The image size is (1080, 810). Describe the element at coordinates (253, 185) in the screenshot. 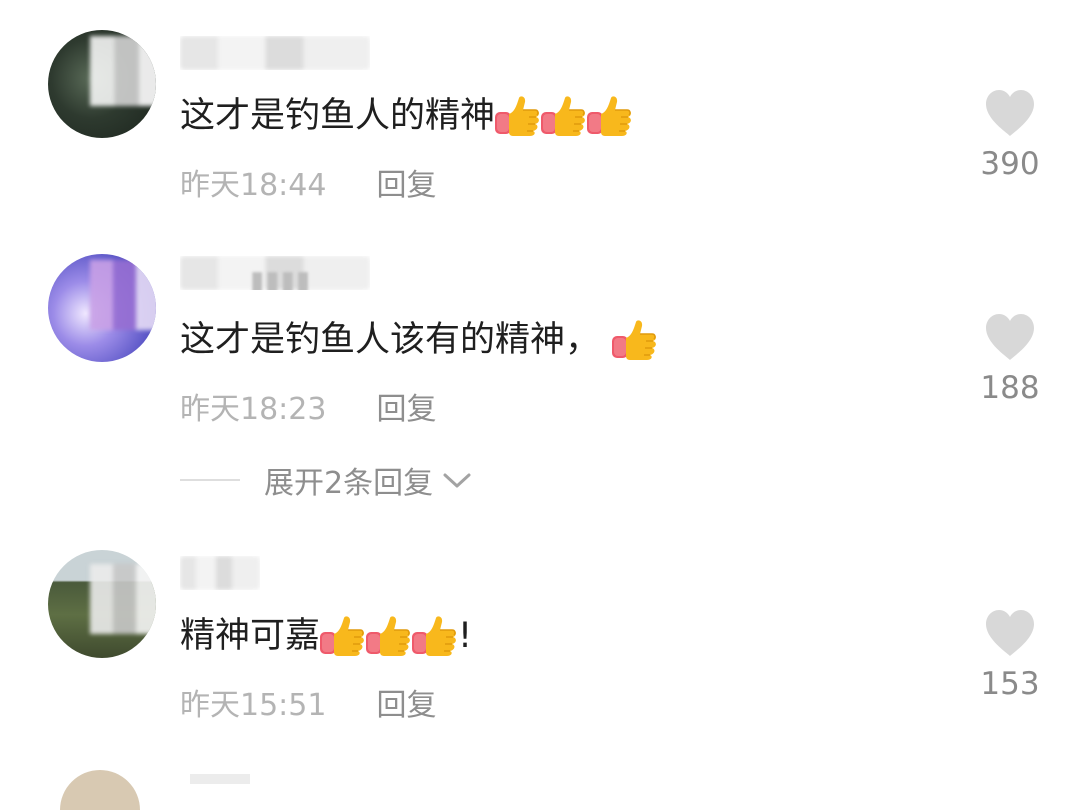

I see `comment-time: 昨天18:44` at that location.